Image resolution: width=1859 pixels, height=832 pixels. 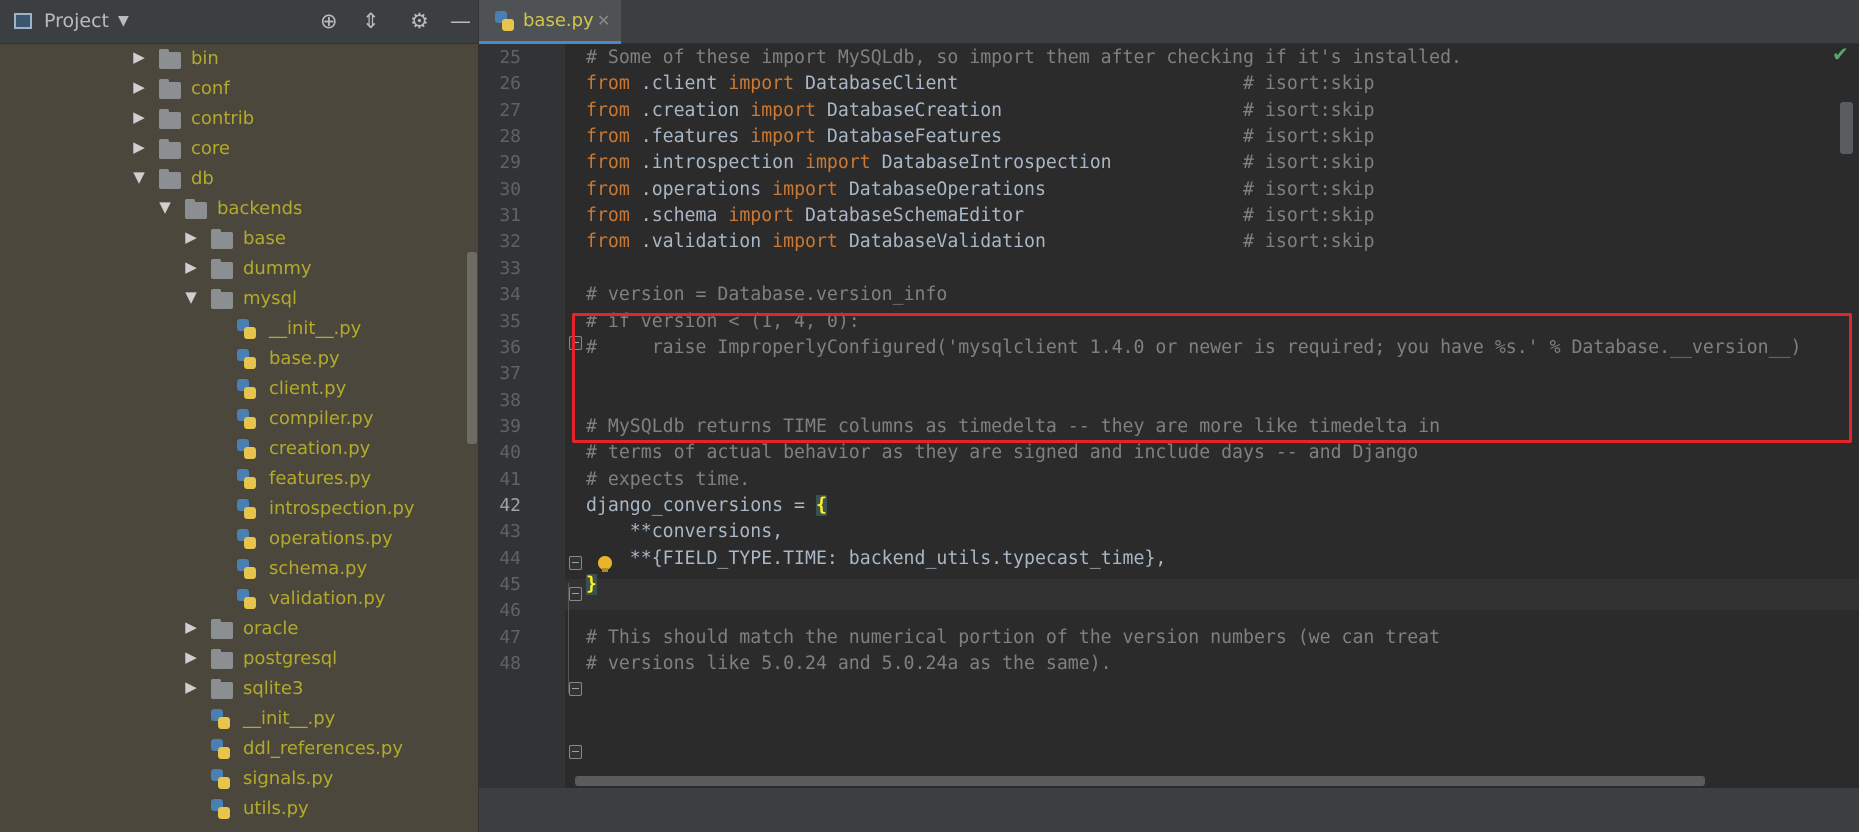 What do you see at coordinates (1846, 128) in the screenshot?
I see `editor-vertical-scrollbar` at bounding box center [1846, 128].